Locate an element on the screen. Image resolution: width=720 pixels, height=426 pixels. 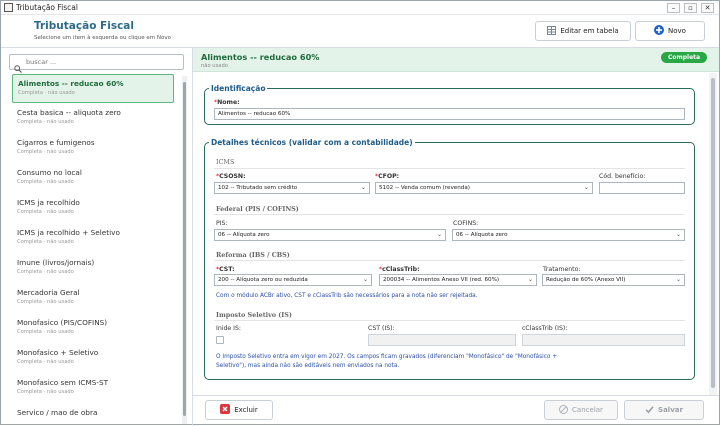
maximize-button: ▫ is located at coordinates (690, 8).